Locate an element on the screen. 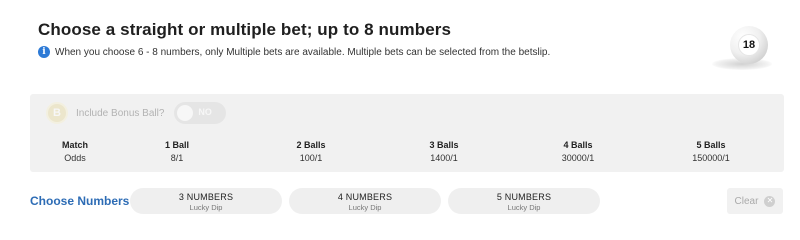 This screenshot has width=800, height=240. odds-header: Match is located at coordinates (74, 145).